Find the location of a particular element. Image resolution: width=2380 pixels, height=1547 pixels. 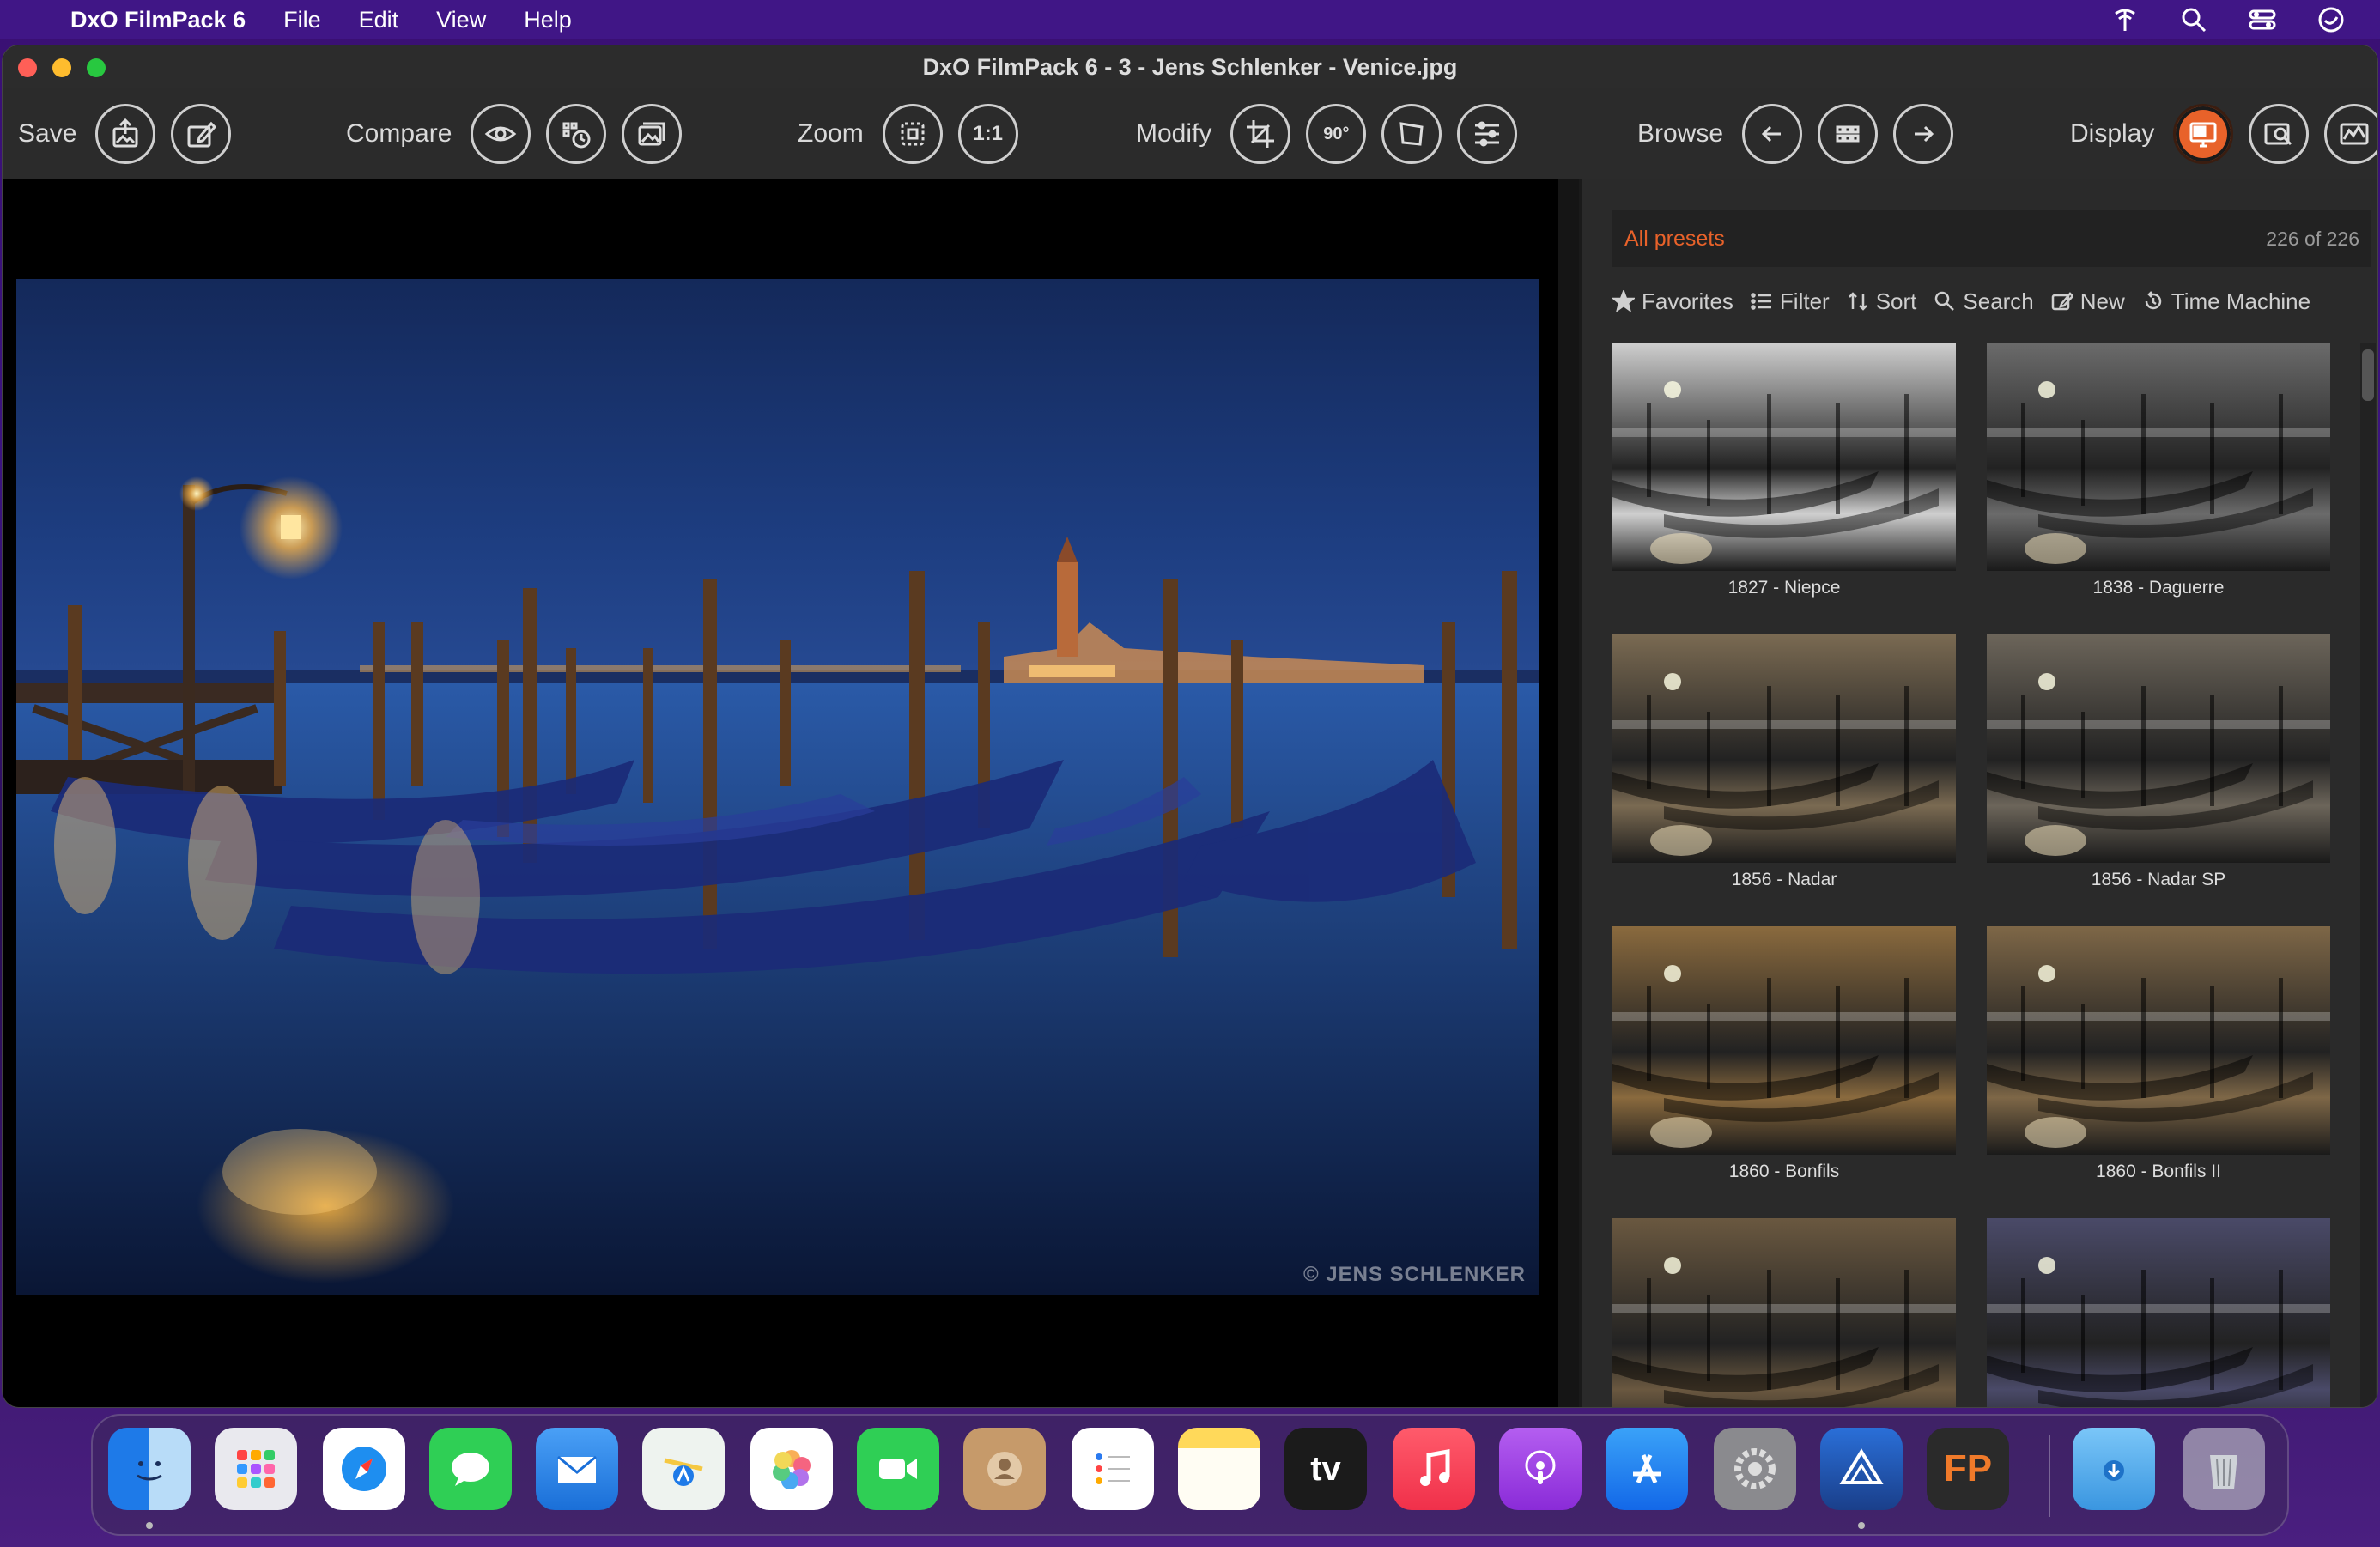

search-button: Search is located at coordinates (1984, 302).